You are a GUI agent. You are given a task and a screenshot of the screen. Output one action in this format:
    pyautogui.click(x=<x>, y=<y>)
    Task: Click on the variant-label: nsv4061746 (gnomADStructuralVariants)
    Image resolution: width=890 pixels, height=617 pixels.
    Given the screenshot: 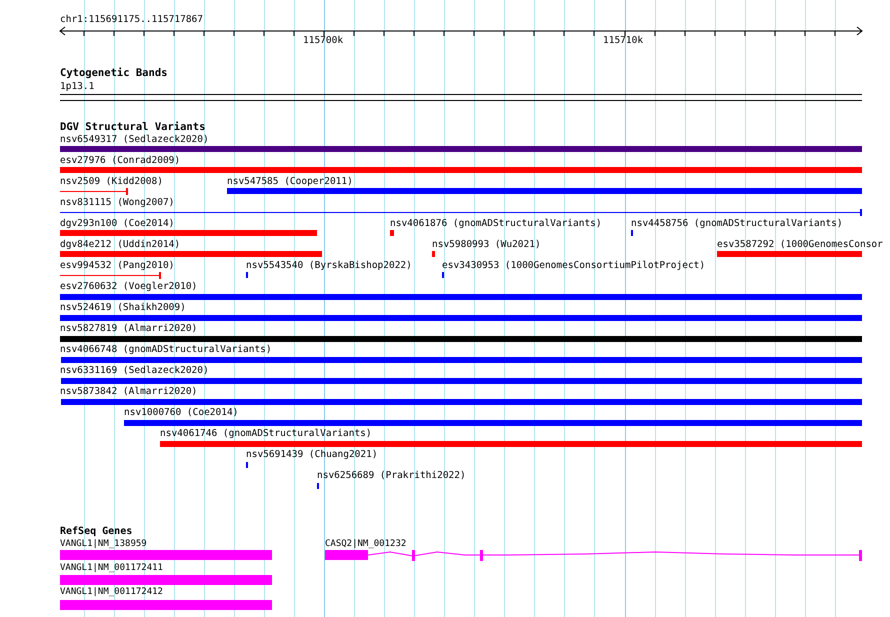 What is the action you would take?
    pyautogui.click(x=266, y=434)
    